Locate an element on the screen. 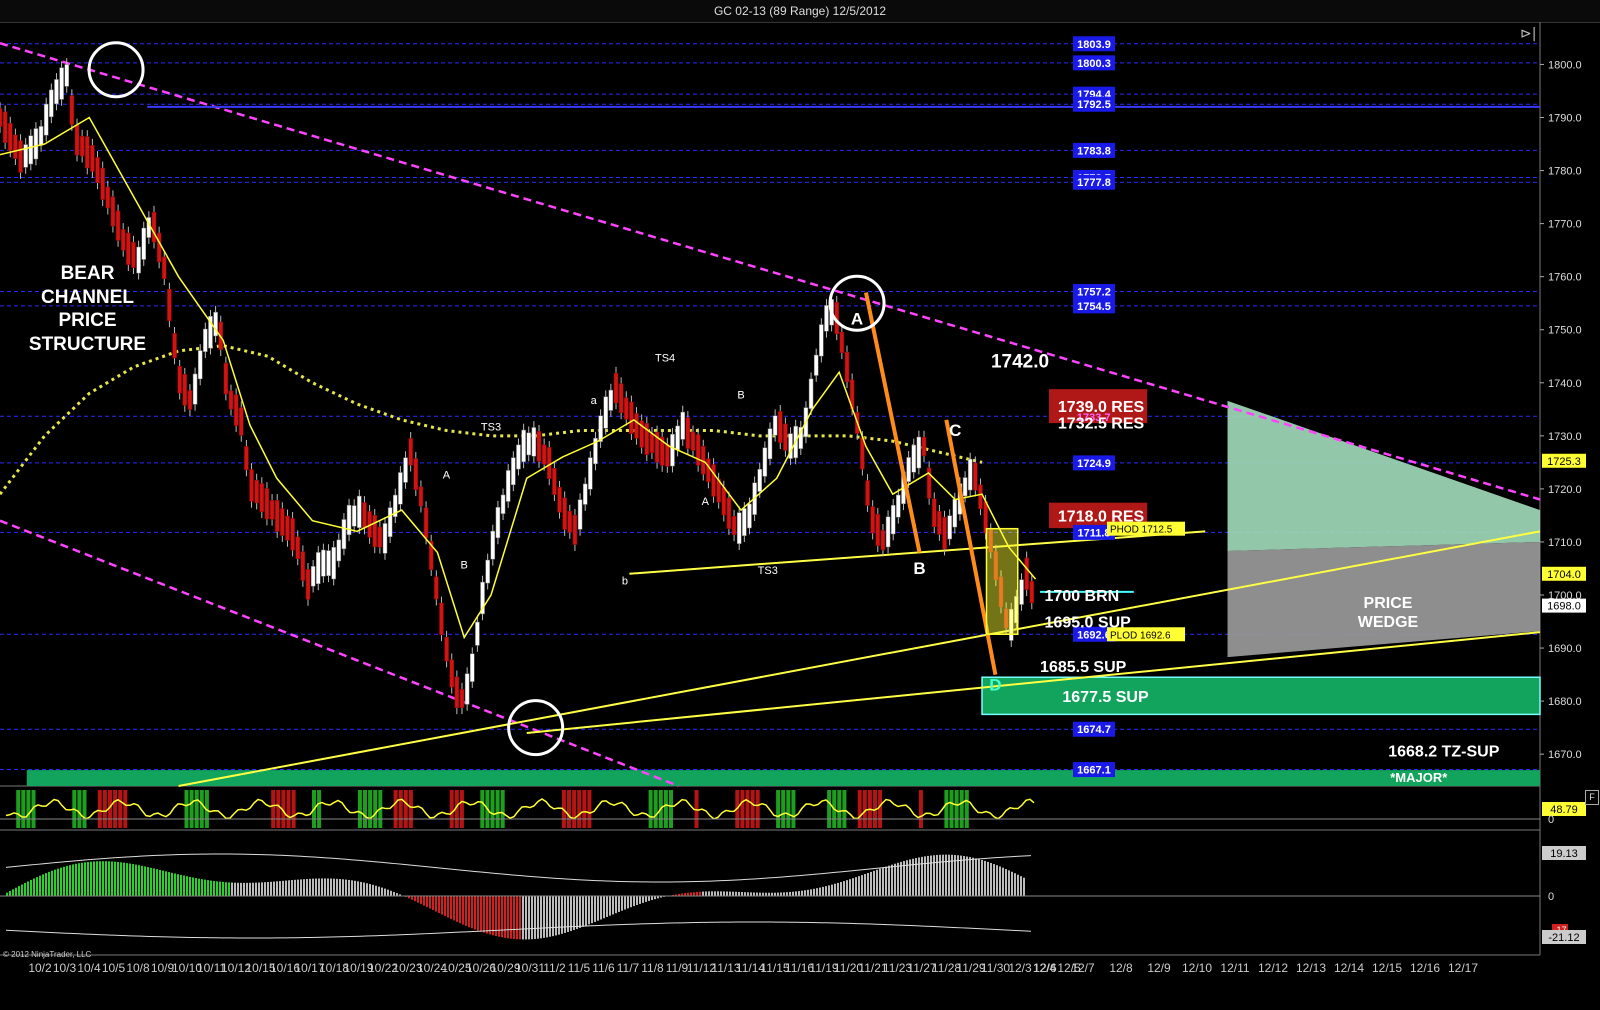 Image resolution: width=1600 pixels, height=1010 pixels. oscillator-bars is located at coordinates (515, 809).